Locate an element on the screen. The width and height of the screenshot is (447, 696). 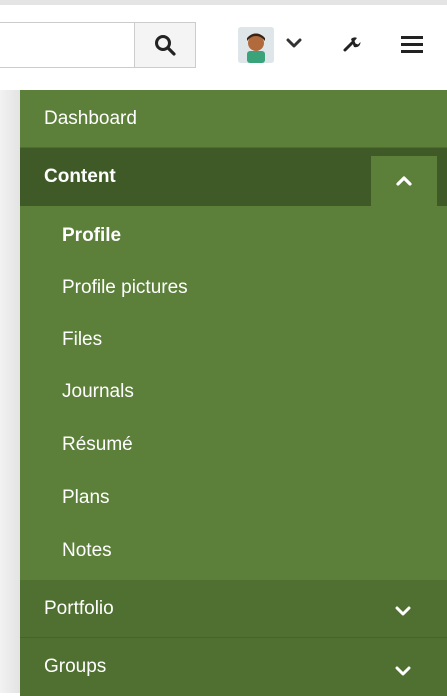
subnav-label: Plans is located at coordinates (86, 497).